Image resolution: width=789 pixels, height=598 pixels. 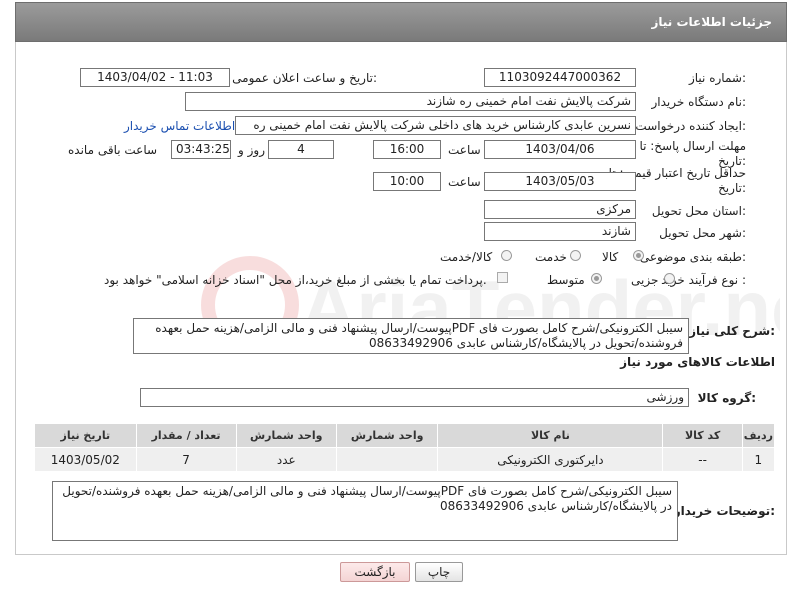 What do you see at coordinates (286, 459) in the screenshot?
I see `cell-unit: عدد` at bounding box center [286, 459].